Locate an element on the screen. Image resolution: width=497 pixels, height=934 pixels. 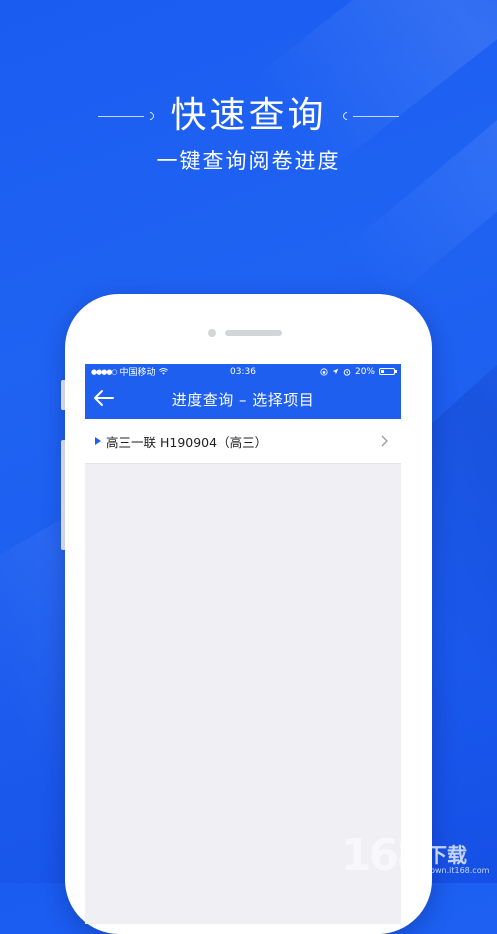
site-watermark: 168 下载 down.it168.com is located at coordinates (416, 857).